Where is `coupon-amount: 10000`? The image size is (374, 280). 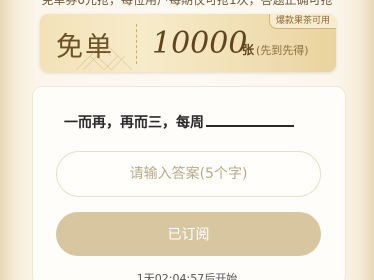
coupon-amount: 10000 is located at coordinates (200, 43).